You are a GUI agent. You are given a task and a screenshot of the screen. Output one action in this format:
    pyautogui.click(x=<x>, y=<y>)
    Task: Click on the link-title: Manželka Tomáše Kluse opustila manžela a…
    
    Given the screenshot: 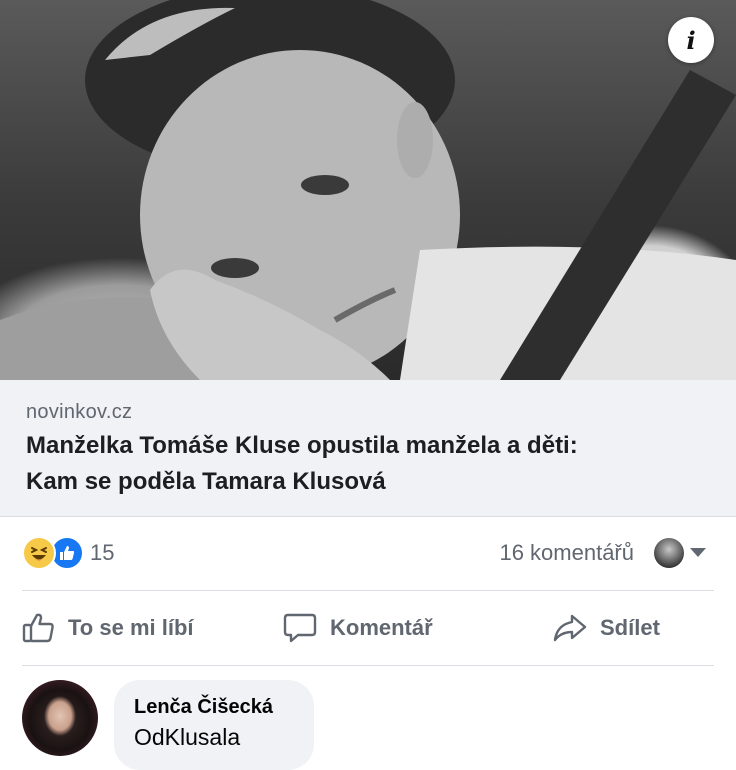 What is the action you would take?
    pyautogui.click(x=371, y=464)
    